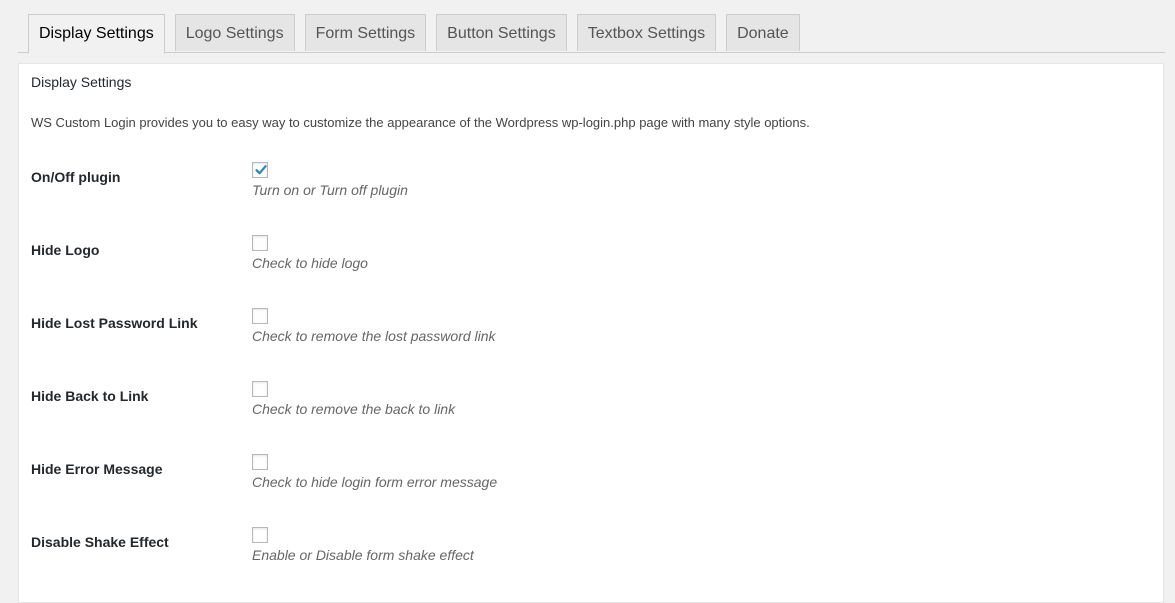 The width and height of the screenshot is (1175, 603). I want to click on setting-row-onoff-plugin: On/Off plugin Turn on or Turn off plugin, so click(581, 192).